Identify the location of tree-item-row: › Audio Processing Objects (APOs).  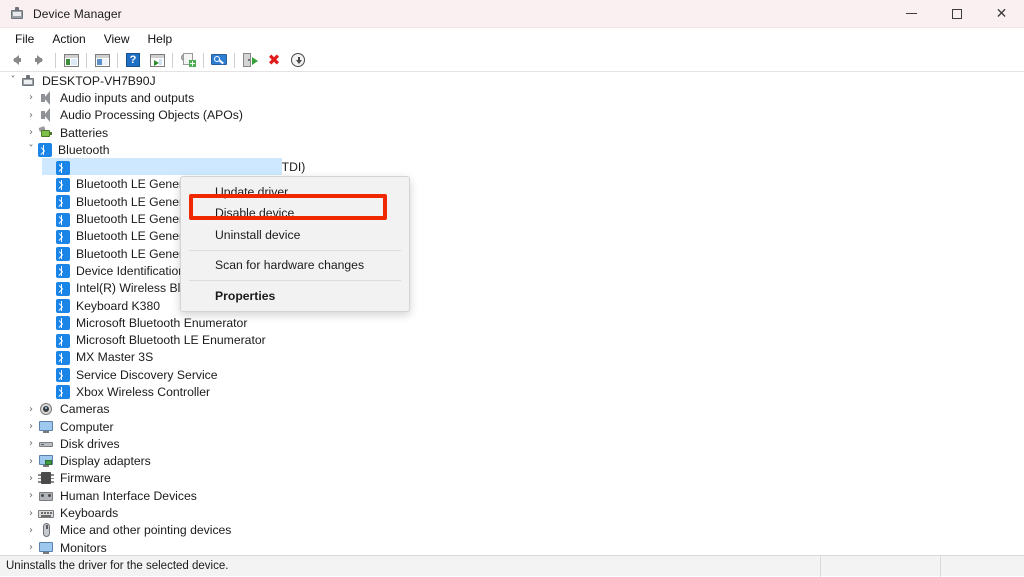
(512, 115).